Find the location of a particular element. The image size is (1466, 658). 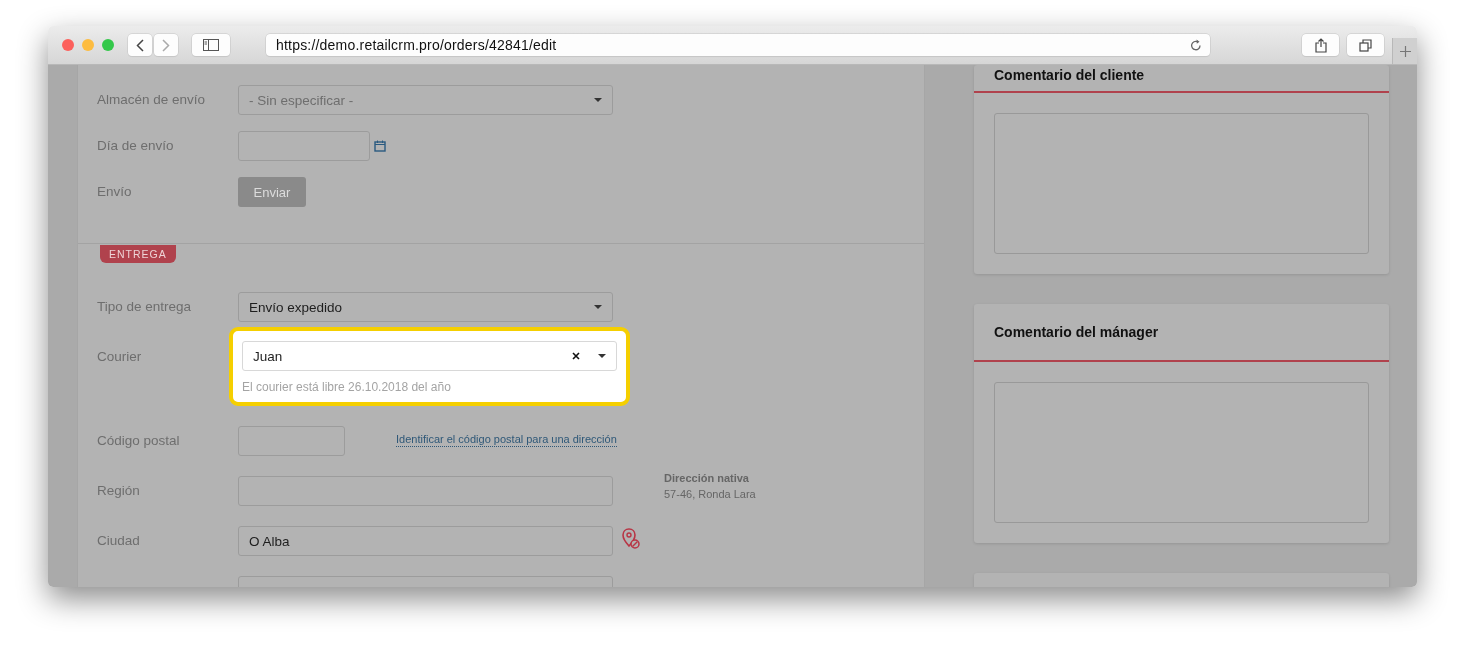

back-icon is located at coordinates (140, 45).